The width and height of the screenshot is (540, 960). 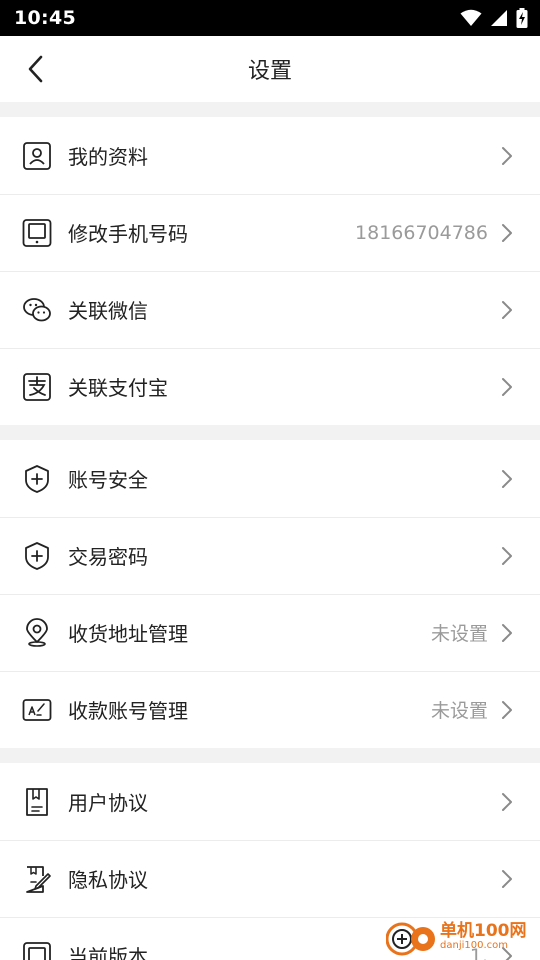 What do you see at coordinates (37, 802) in the screenshot?
I see `document-bookmark-icon` at bounding box center [37, 802].